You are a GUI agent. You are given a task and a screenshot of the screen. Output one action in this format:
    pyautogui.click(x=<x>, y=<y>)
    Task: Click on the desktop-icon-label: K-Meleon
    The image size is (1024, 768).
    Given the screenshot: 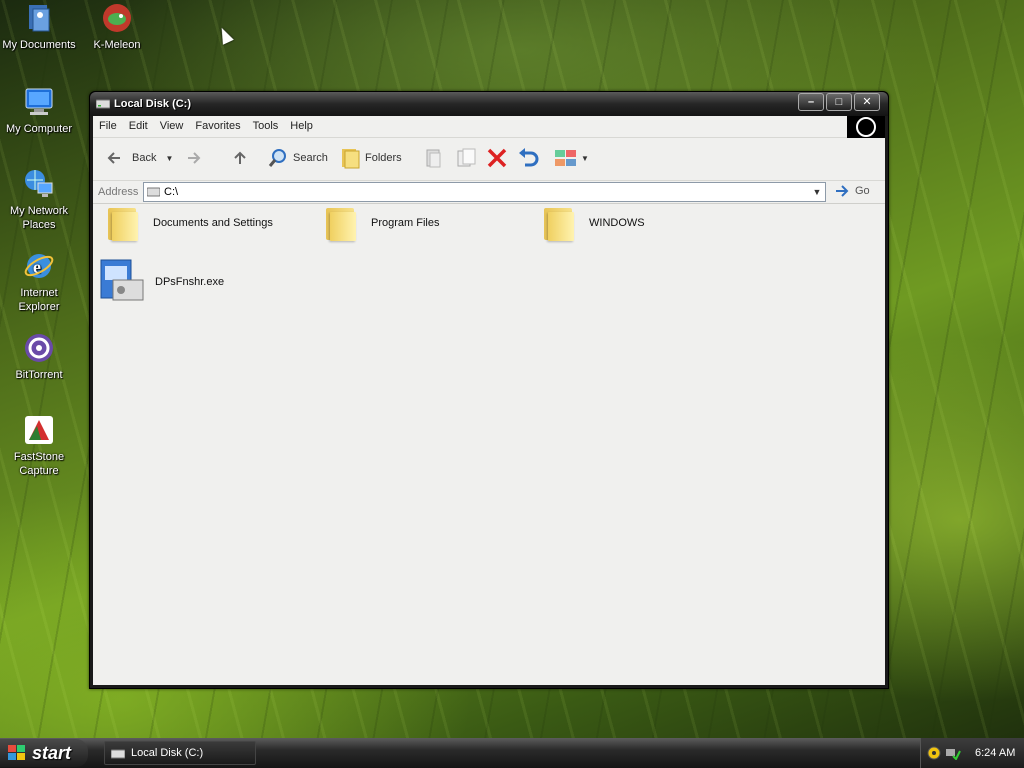 What is the action you would take?
    pyautogui.click(x=117, y=45)
    